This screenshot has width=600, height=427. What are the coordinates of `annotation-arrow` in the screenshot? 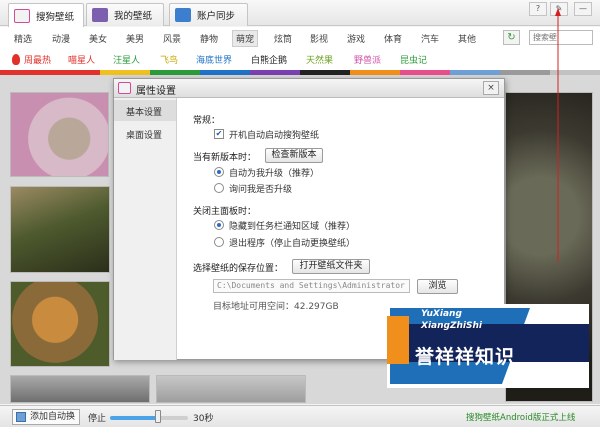 It's located at (558, 135).